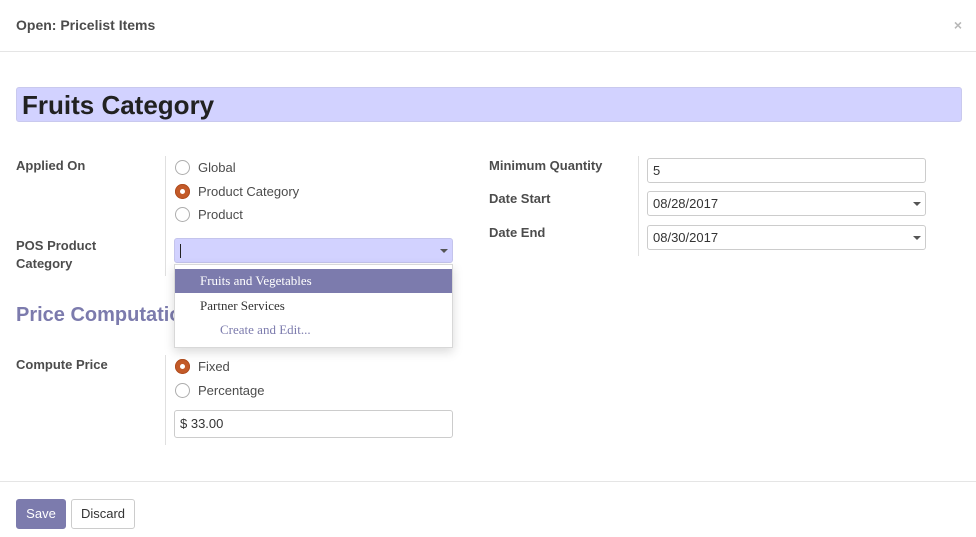 Image resolution: width=976 pixels, height=537 pixels. Describe the element at coordinates (686, 203) in the screenshot. I see `date-start-value: 08/28/2017` at that location.